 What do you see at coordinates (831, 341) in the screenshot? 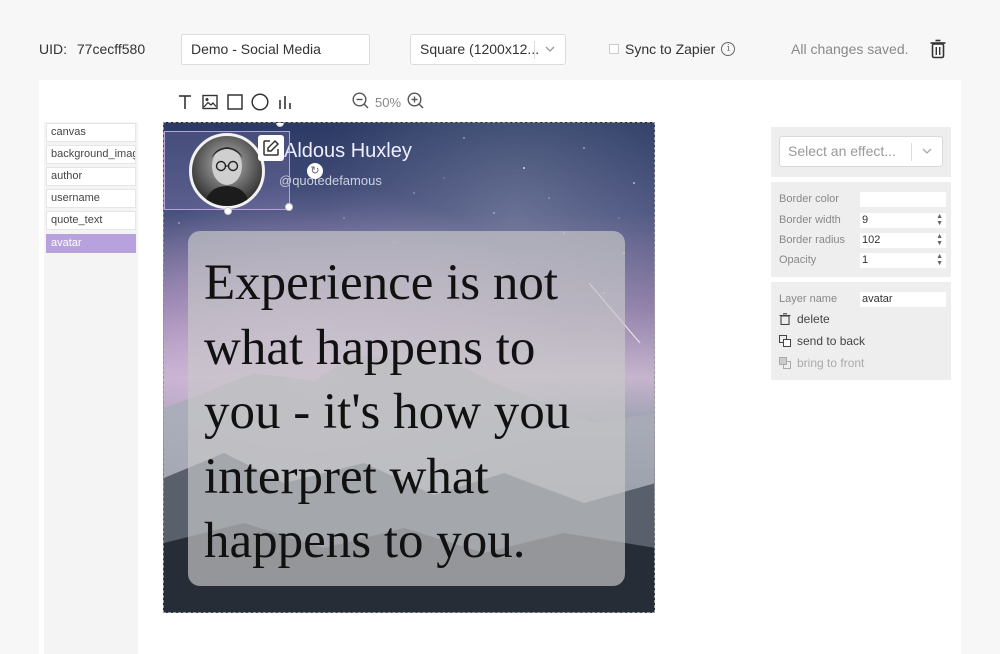
I see `send-to-back-label: send to back` at bounding box center [831, 341].